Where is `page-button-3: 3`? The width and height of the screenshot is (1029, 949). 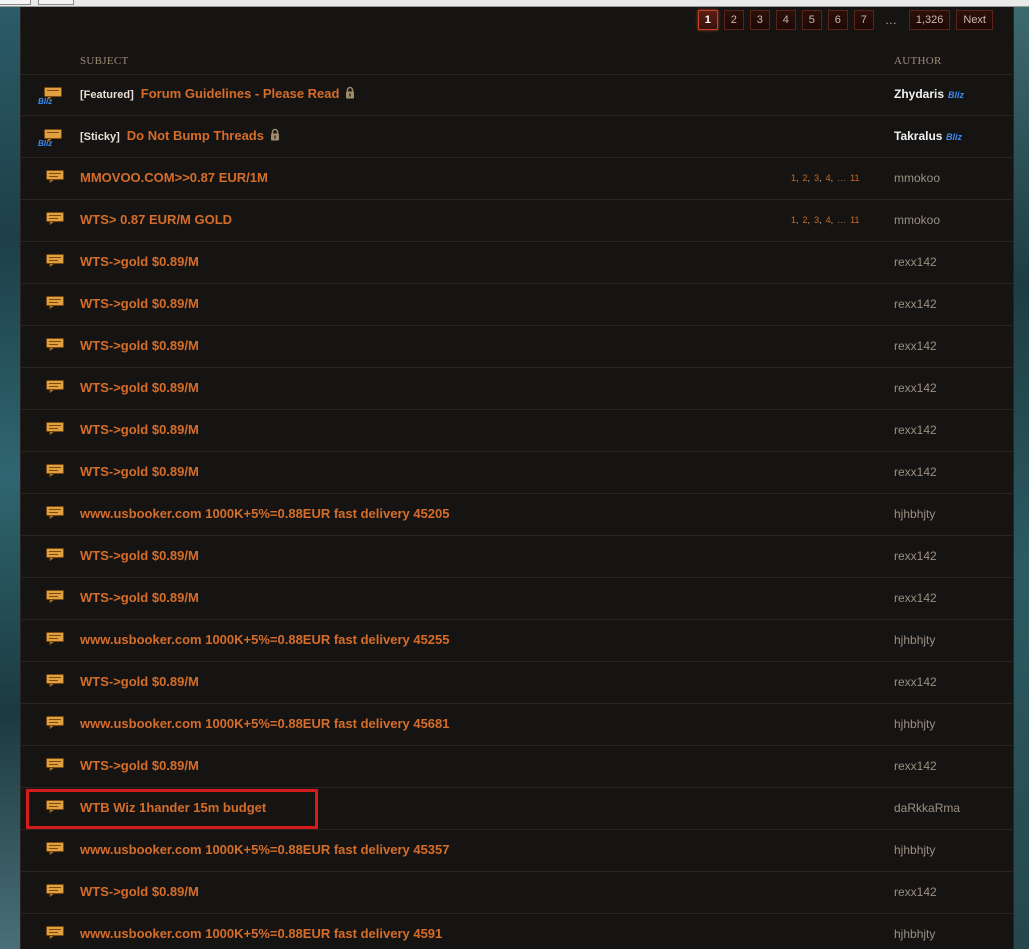 page-button-3: 3 is located at coordinates (759, 20).